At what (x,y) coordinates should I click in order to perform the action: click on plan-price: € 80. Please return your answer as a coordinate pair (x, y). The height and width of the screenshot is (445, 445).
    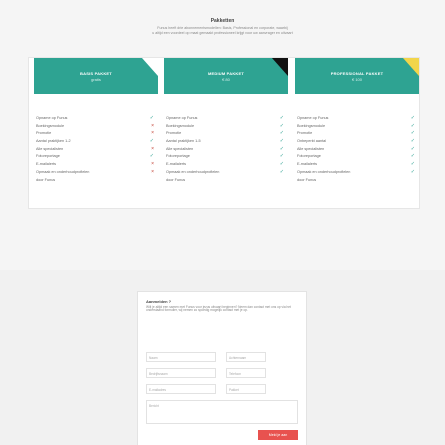
    Looking at the image, I should click on (226, 79).